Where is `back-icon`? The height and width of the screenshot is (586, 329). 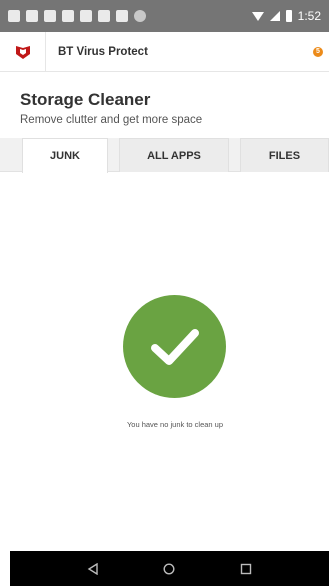 back-icon is located at coordinates (93, 569).